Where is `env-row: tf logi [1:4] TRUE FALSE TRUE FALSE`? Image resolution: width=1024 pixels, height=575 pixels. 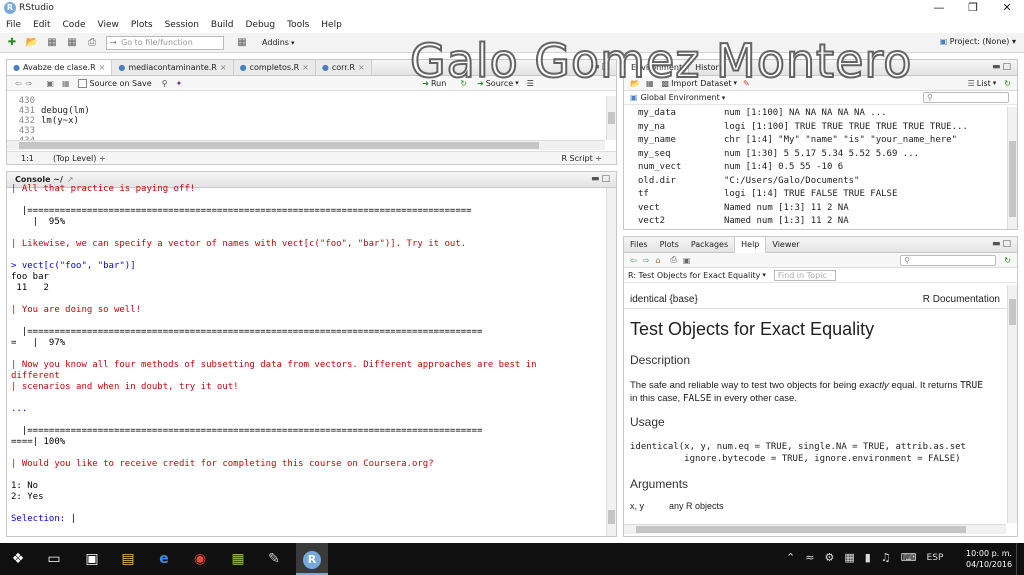
env-row: tf logi [1:4] TRUE FALSE TRUE FALSE is located at coordinates (815, 195).